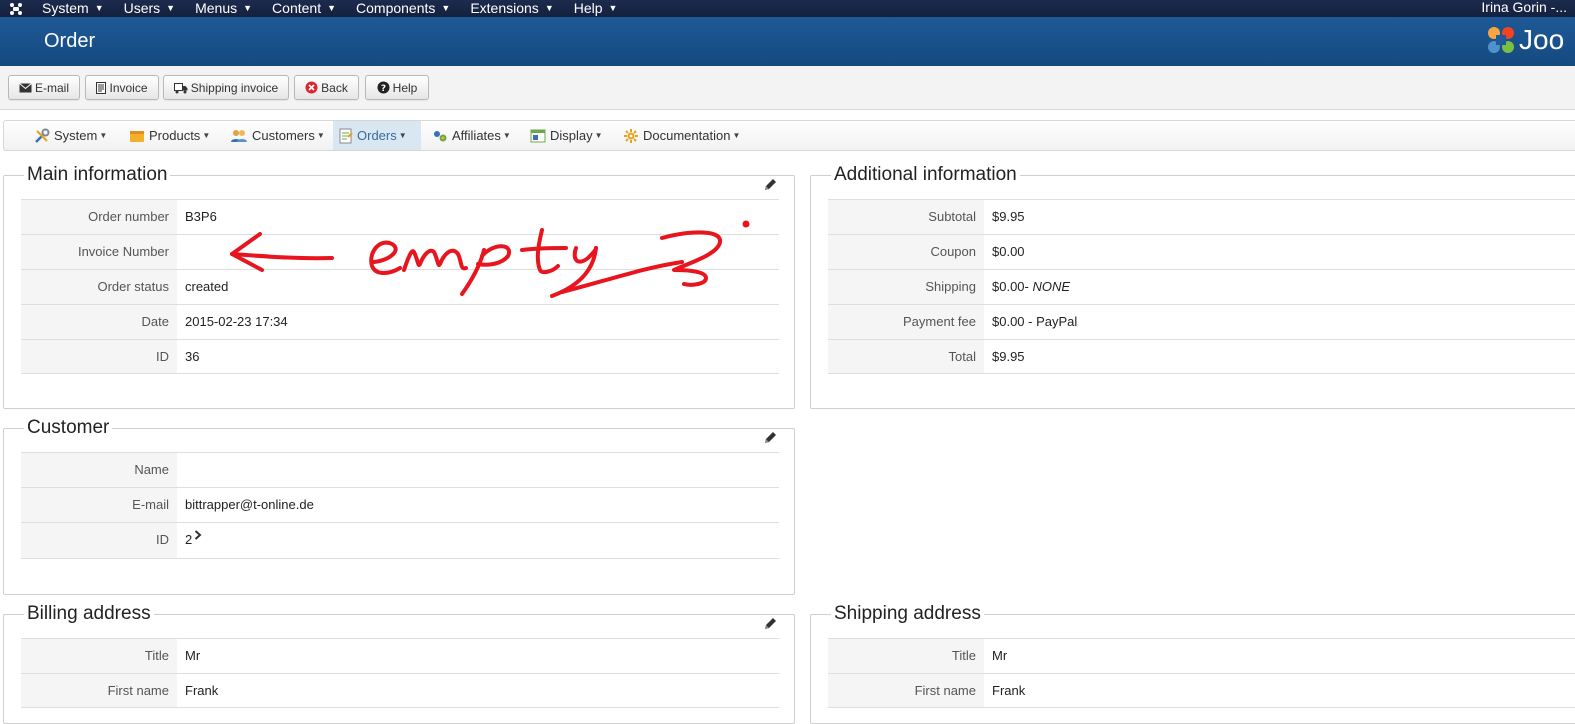 Image resolution: width=1575 pixels, height=724 pixels. Describe the element at coordinates (97, 175) in the screenshot. I see `main-information-title: Main information` at that location.